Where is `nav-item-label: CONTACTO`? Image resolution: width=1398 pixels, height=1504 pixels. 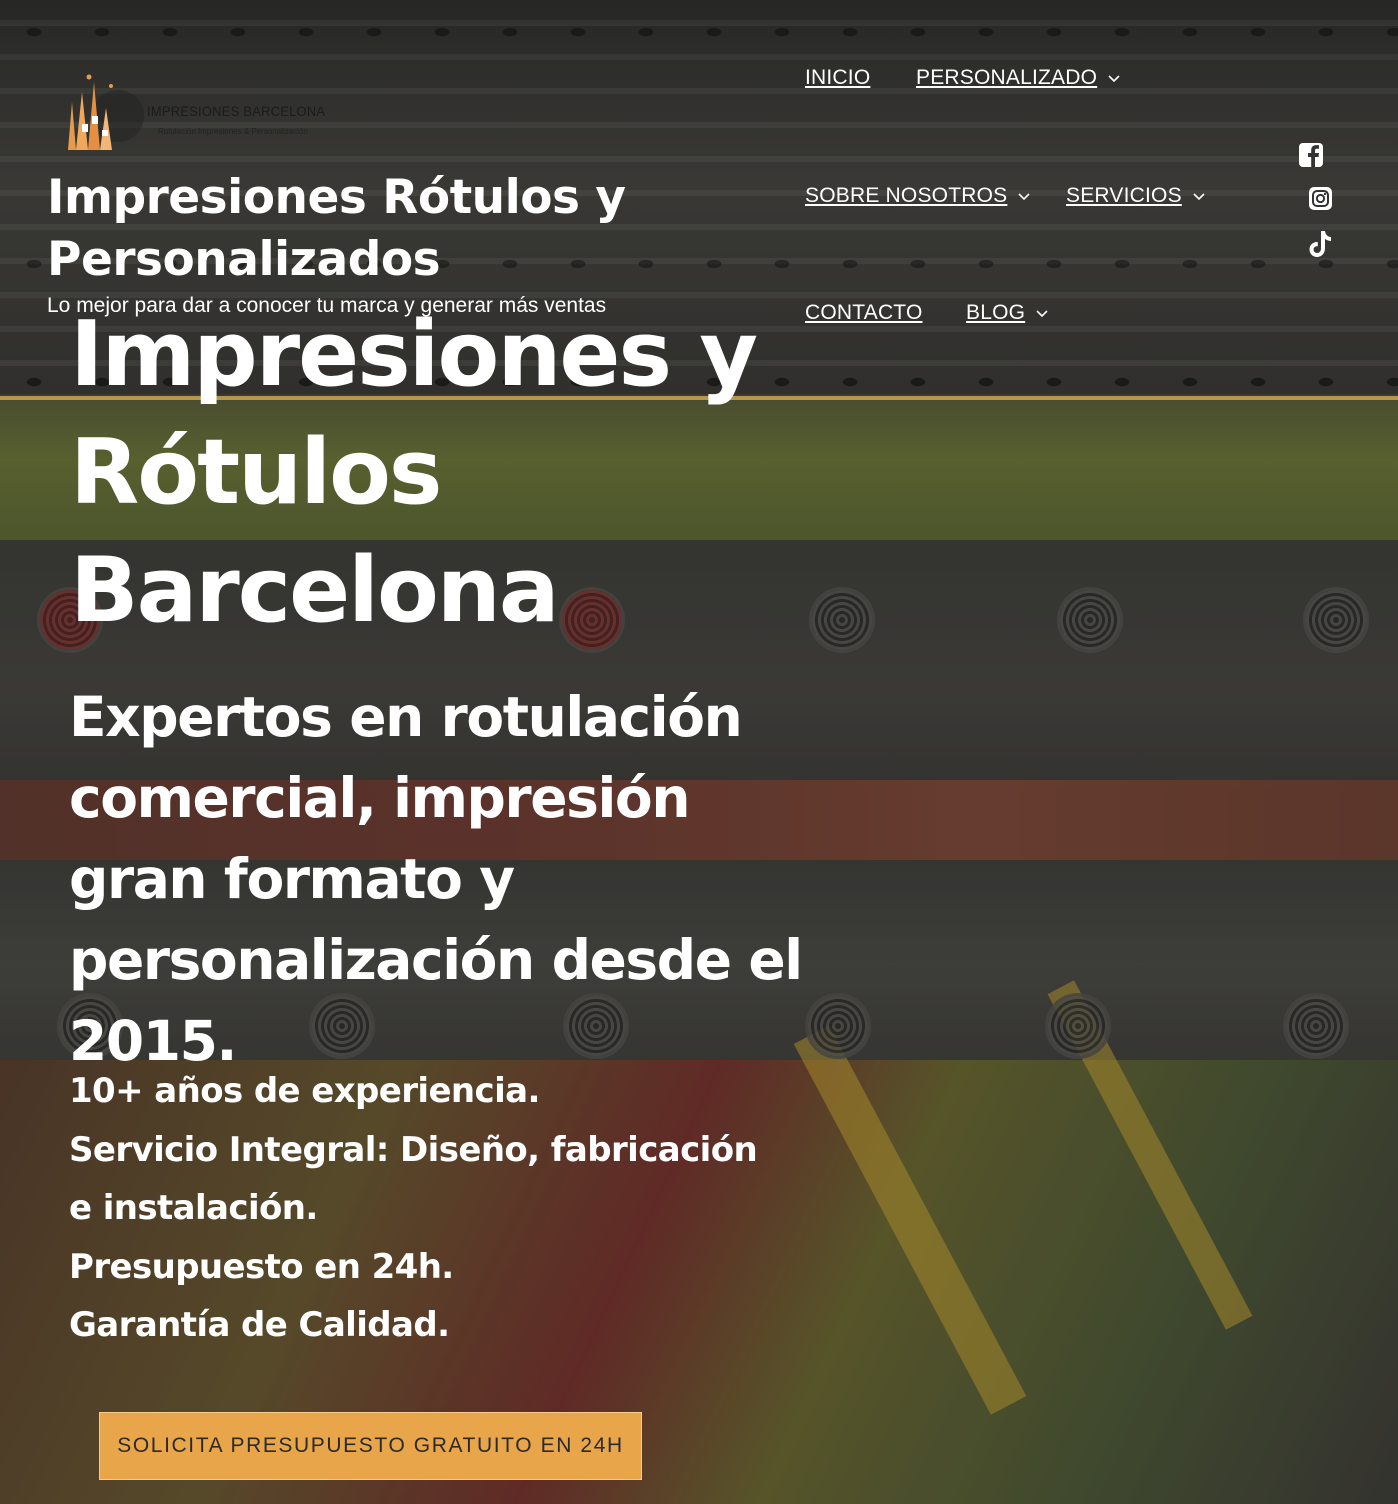 nav-item-label: CONTACTO is located at coordinates (864, 312).